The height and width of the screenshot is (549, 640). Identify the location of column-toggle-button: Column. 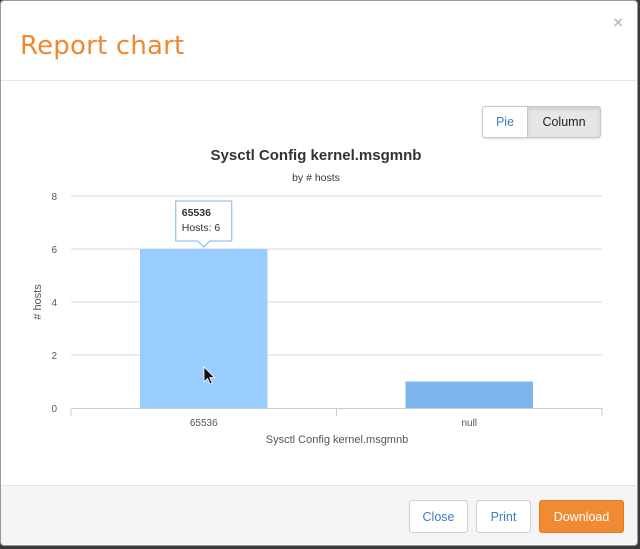
(564, 122).